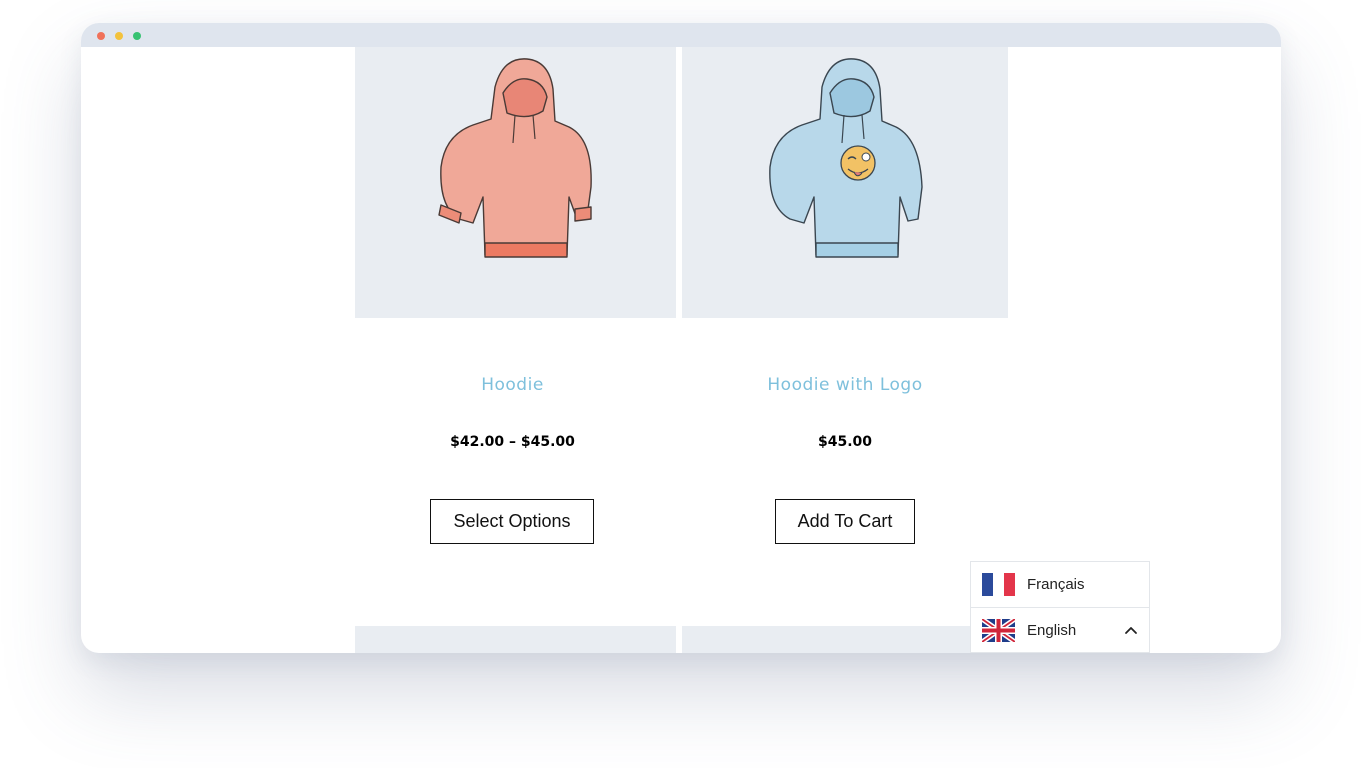 This screenshot has width=1362, height=768. I want to click on language-option-english: English, so click(1060, 629).